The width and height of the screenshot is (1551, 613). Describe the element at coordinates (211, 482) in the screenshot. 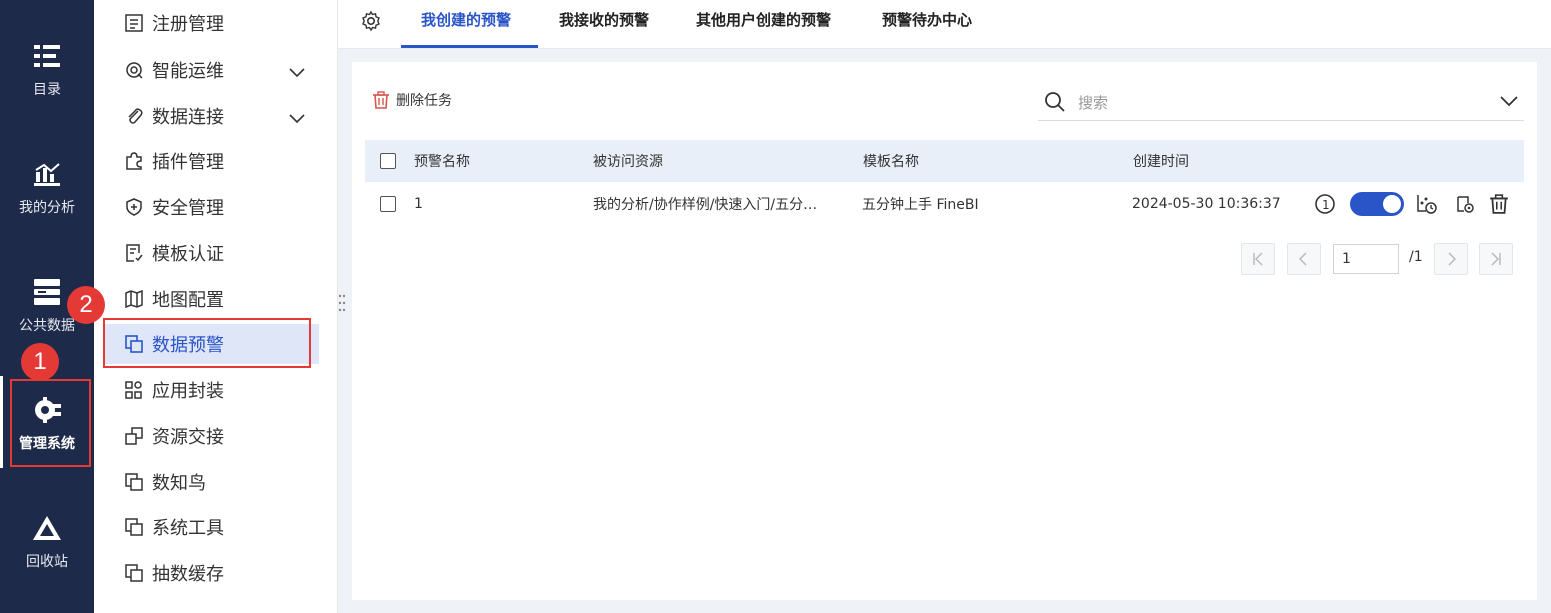

I see `menu-item-shuzhiniao: 数知鸟` at that location.